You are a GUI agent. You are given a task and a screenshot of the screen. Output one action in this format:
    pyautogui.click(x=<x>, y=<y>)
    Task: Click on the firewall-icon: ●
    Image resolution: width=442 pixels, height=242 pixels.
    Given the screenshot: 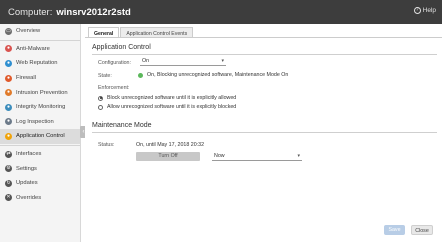 What is the action you would take?
    pyautogui.click(x=8, y=78)
    